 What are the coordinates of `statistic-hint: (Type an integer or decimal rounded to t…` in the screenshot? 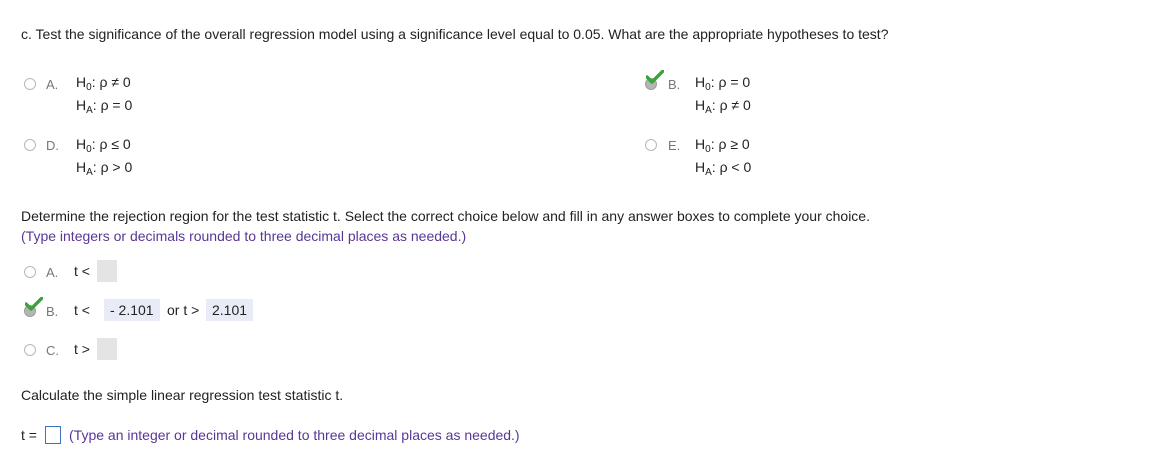 It's located at (294, 435).